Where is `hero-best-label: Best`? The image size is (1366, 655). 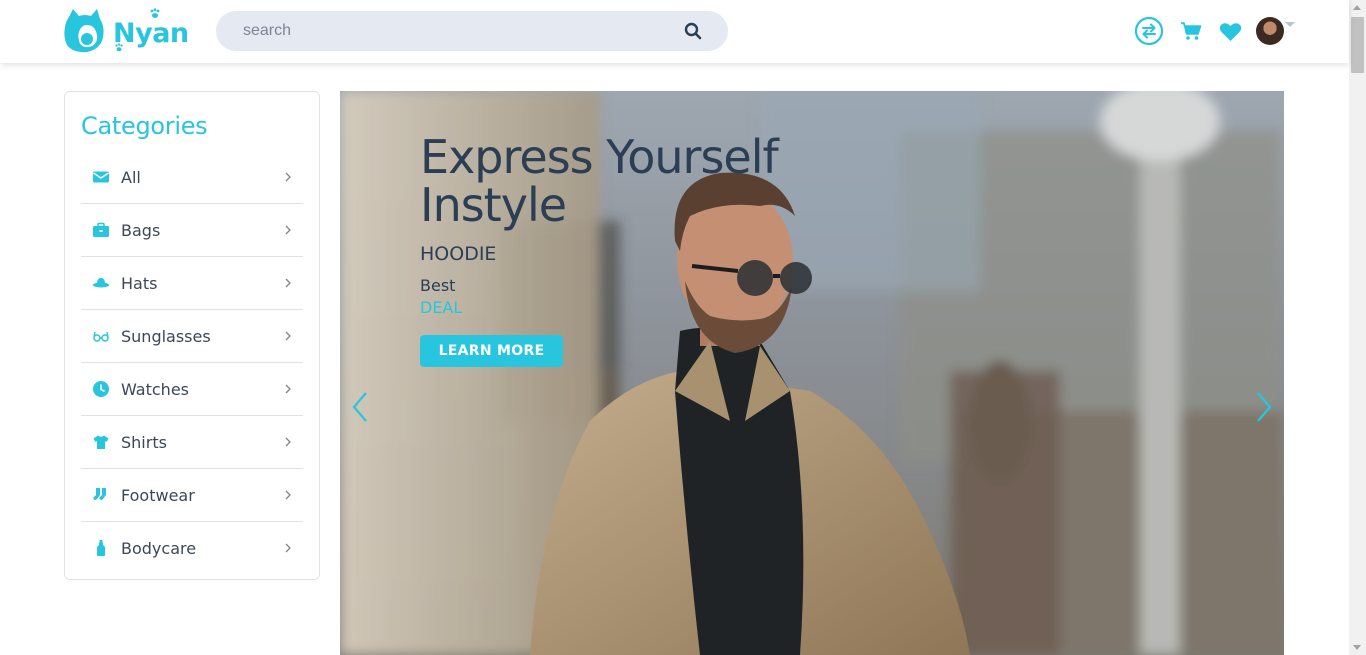 hero-best-label: Best is located at coordinates (438, 285).